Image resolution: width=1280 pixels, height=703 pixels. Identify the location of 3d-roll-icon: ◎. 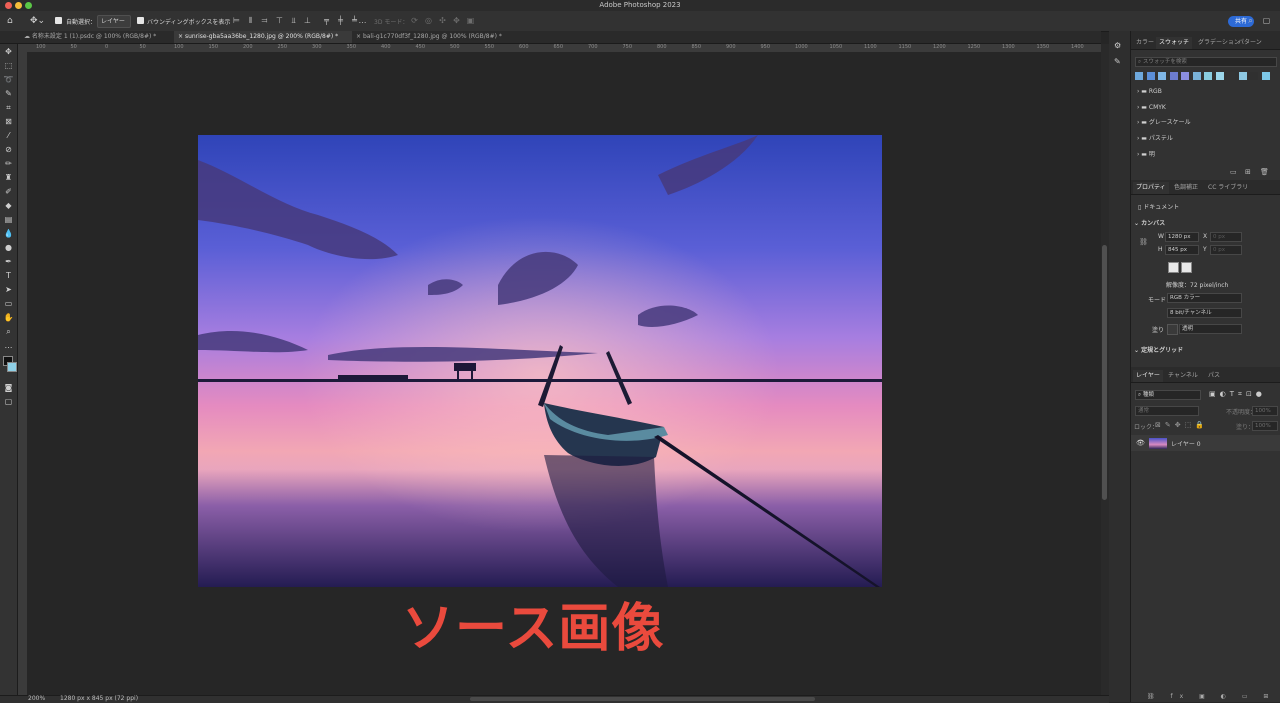
(428, 20).